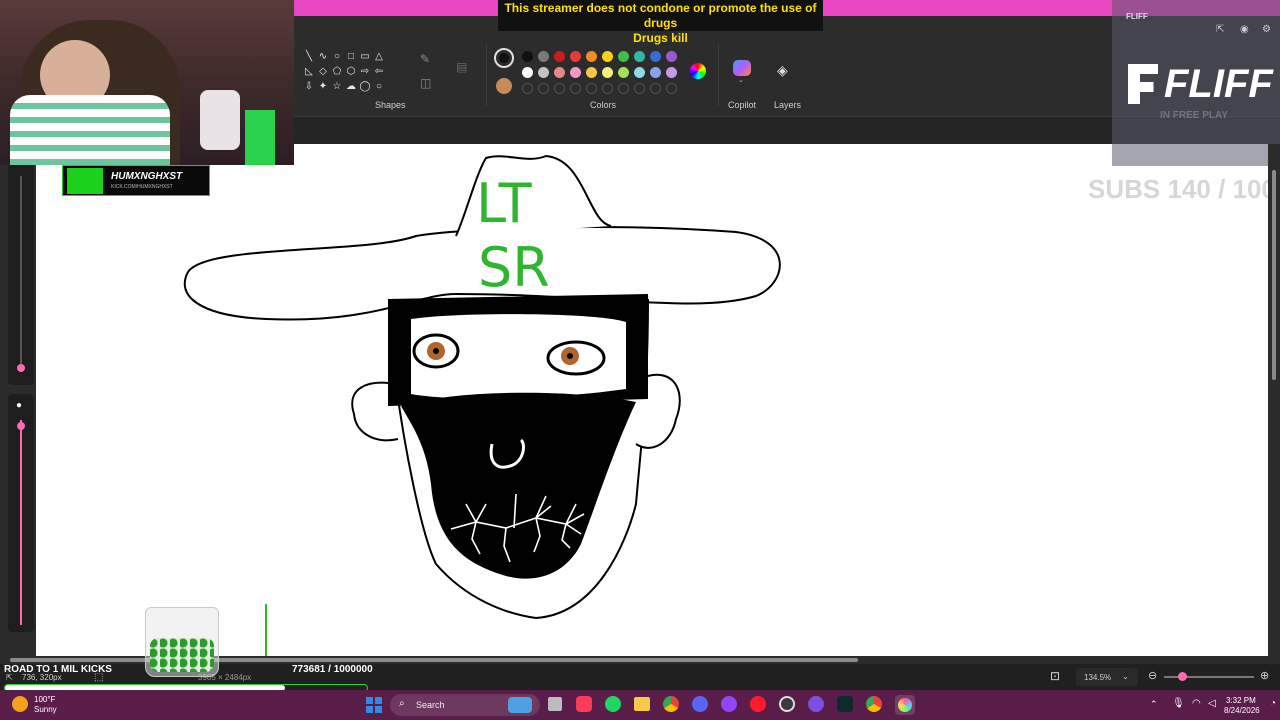 The image size is (1280, 720). I want to click on chevron-down-icon: ⌄, so click(741, 80).